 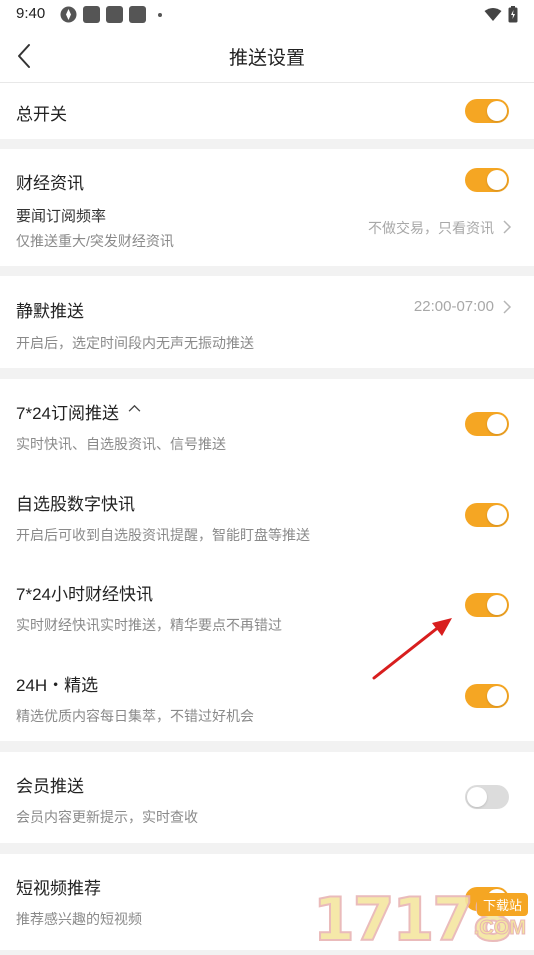 What do you see at coordinates (67, 411) in the screenshot?
I see `subscribe-724-label: 7*24订阅推送` at bounding box center [67, 411].